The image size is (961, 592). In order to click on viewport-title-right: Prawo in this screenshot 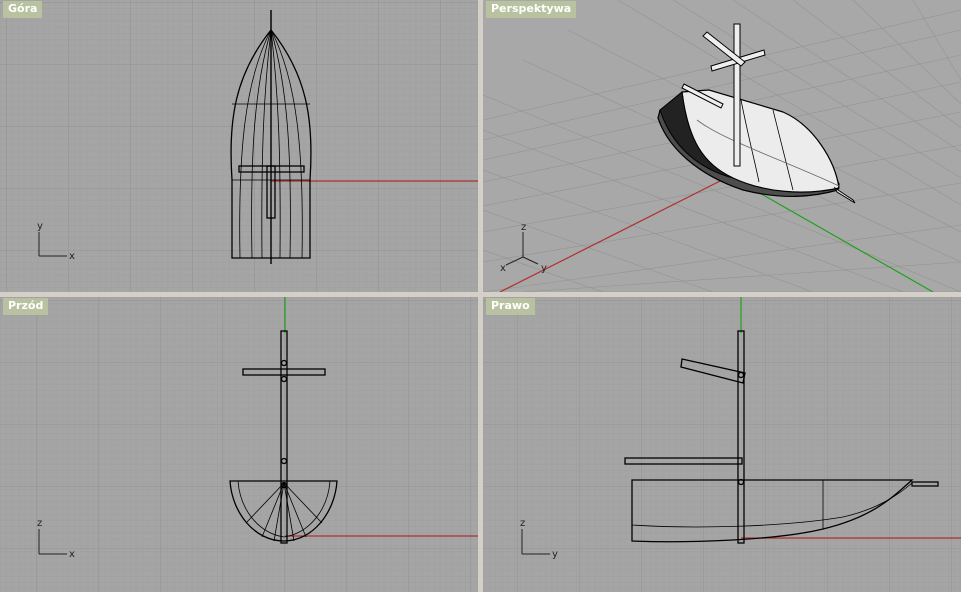, I will do `click(510, 306)`.